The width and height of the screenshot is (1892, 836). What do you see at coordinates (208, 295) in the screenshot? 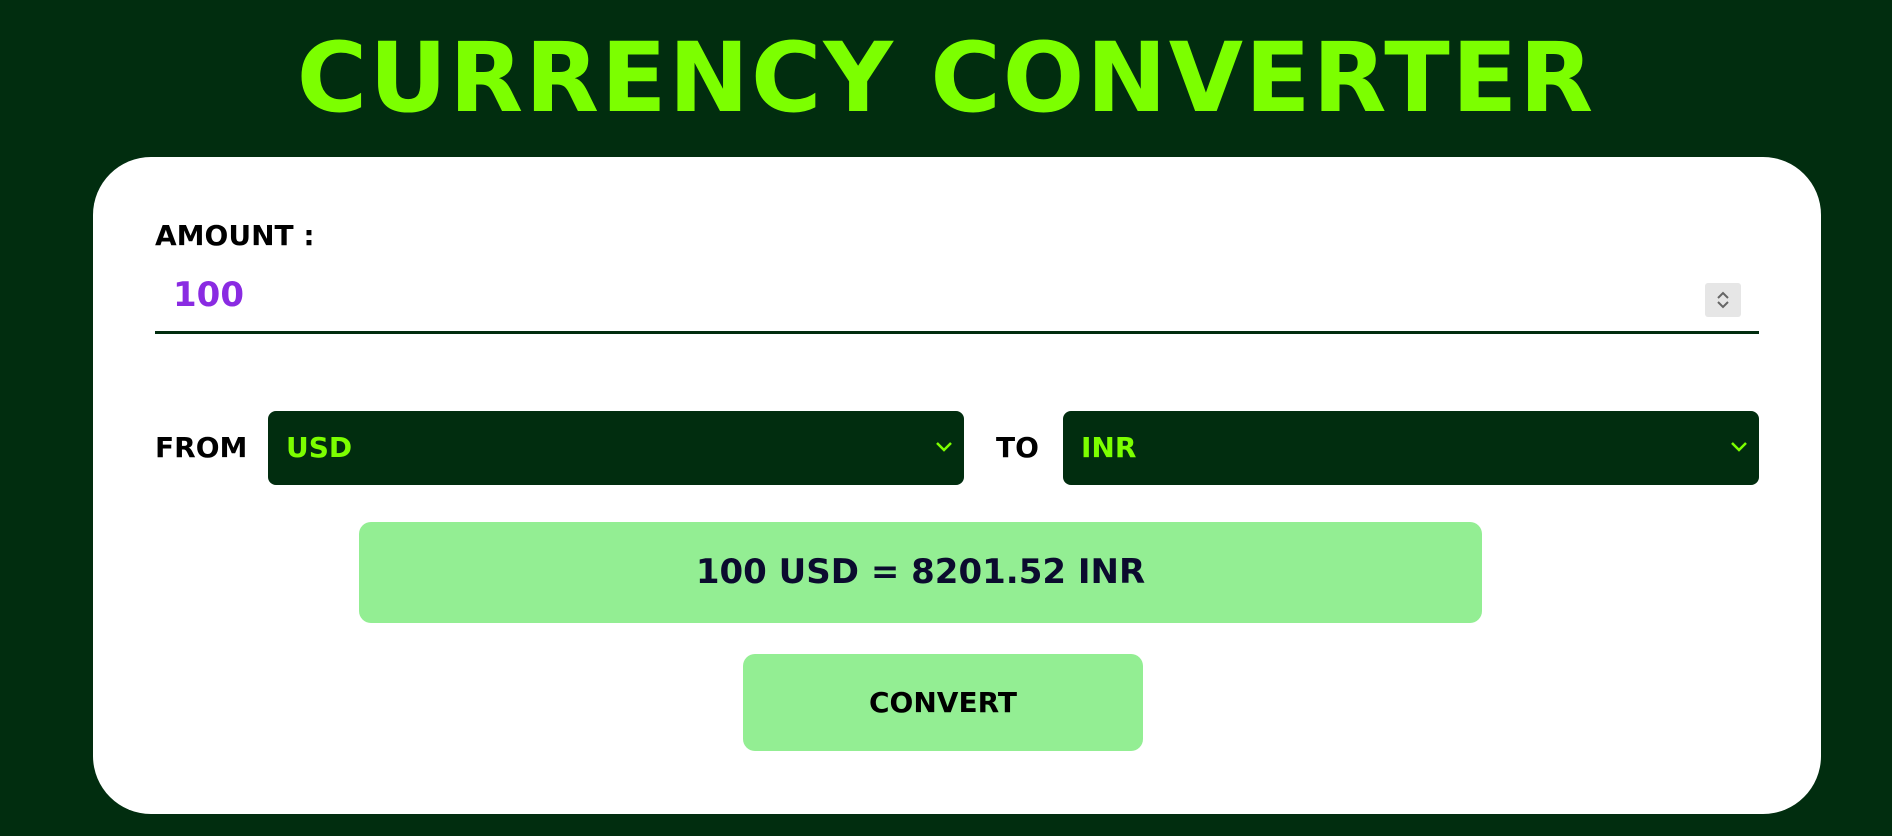
I see `amount-value: 100` at bounding box center [208, 295].